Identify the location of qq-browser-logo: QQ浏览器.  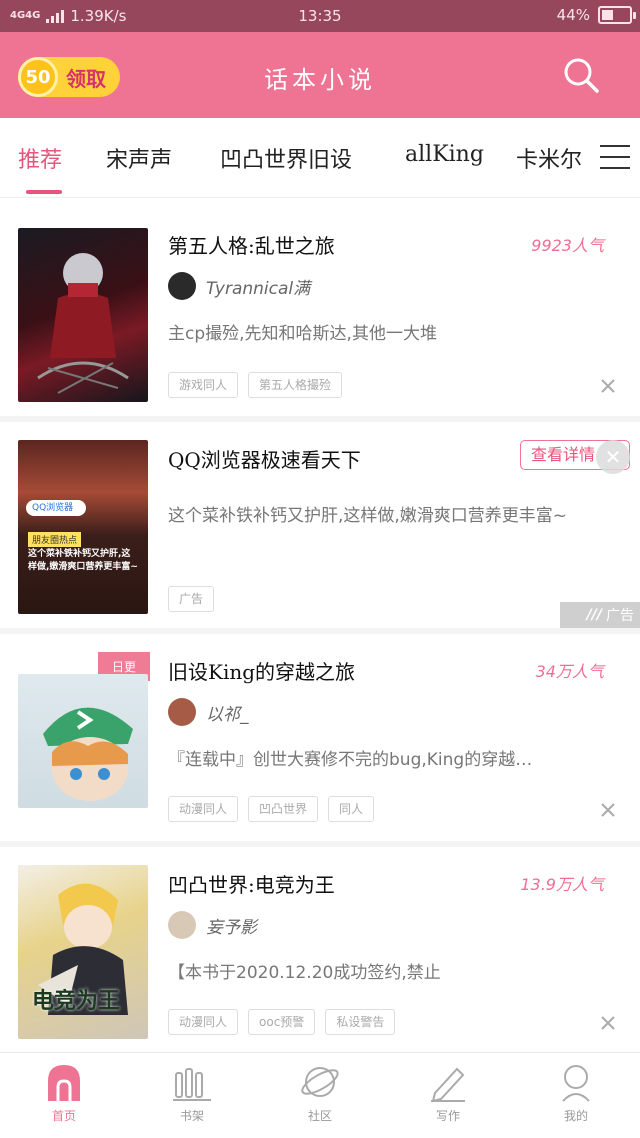
(56, 508).